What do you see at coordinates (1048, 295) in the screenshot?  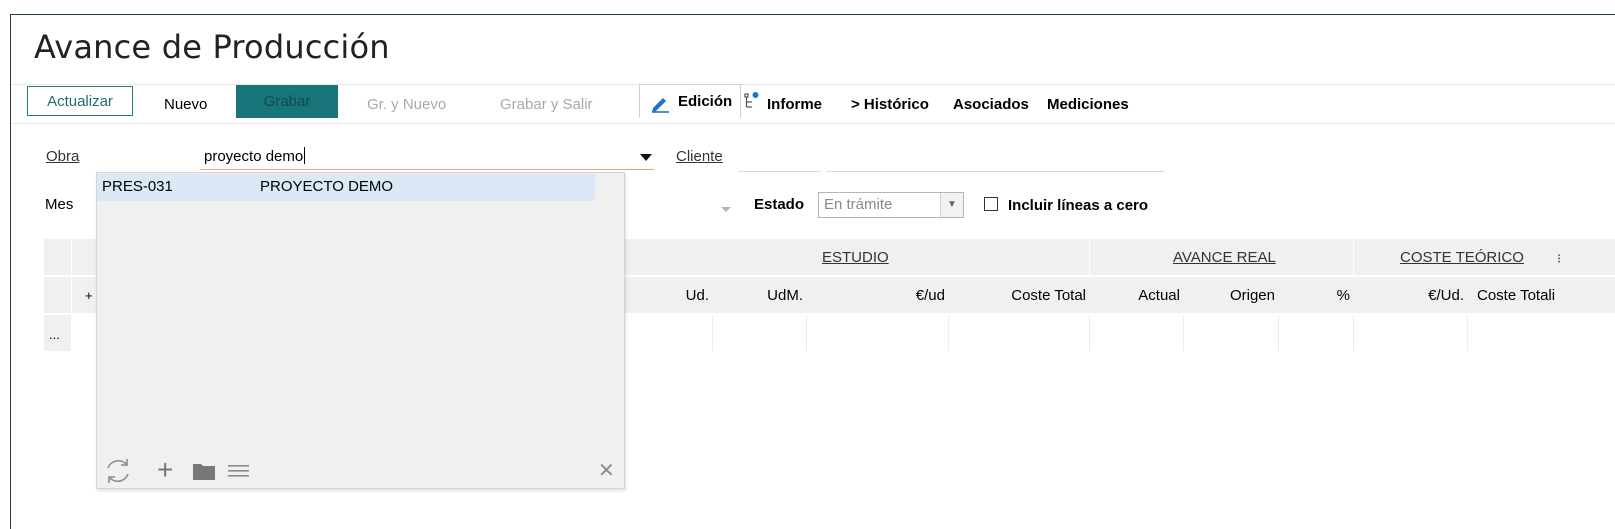 I see `column-header-coste-total: Coste Total` at bounding box center [1048, 295].